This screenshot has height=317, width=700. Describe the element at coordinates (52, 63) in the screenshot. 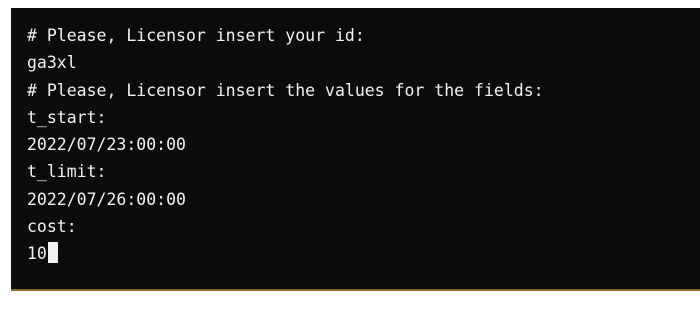

I see `input-id-value: ga3xl` at that location.